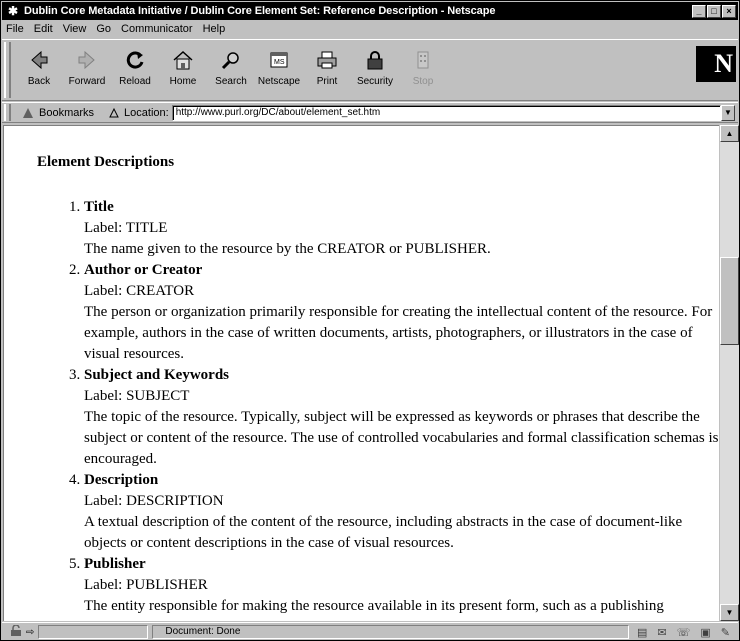 The width and height of the screenshot is (740, 641). I want to click on svg-text: MS, so click(279, 62).